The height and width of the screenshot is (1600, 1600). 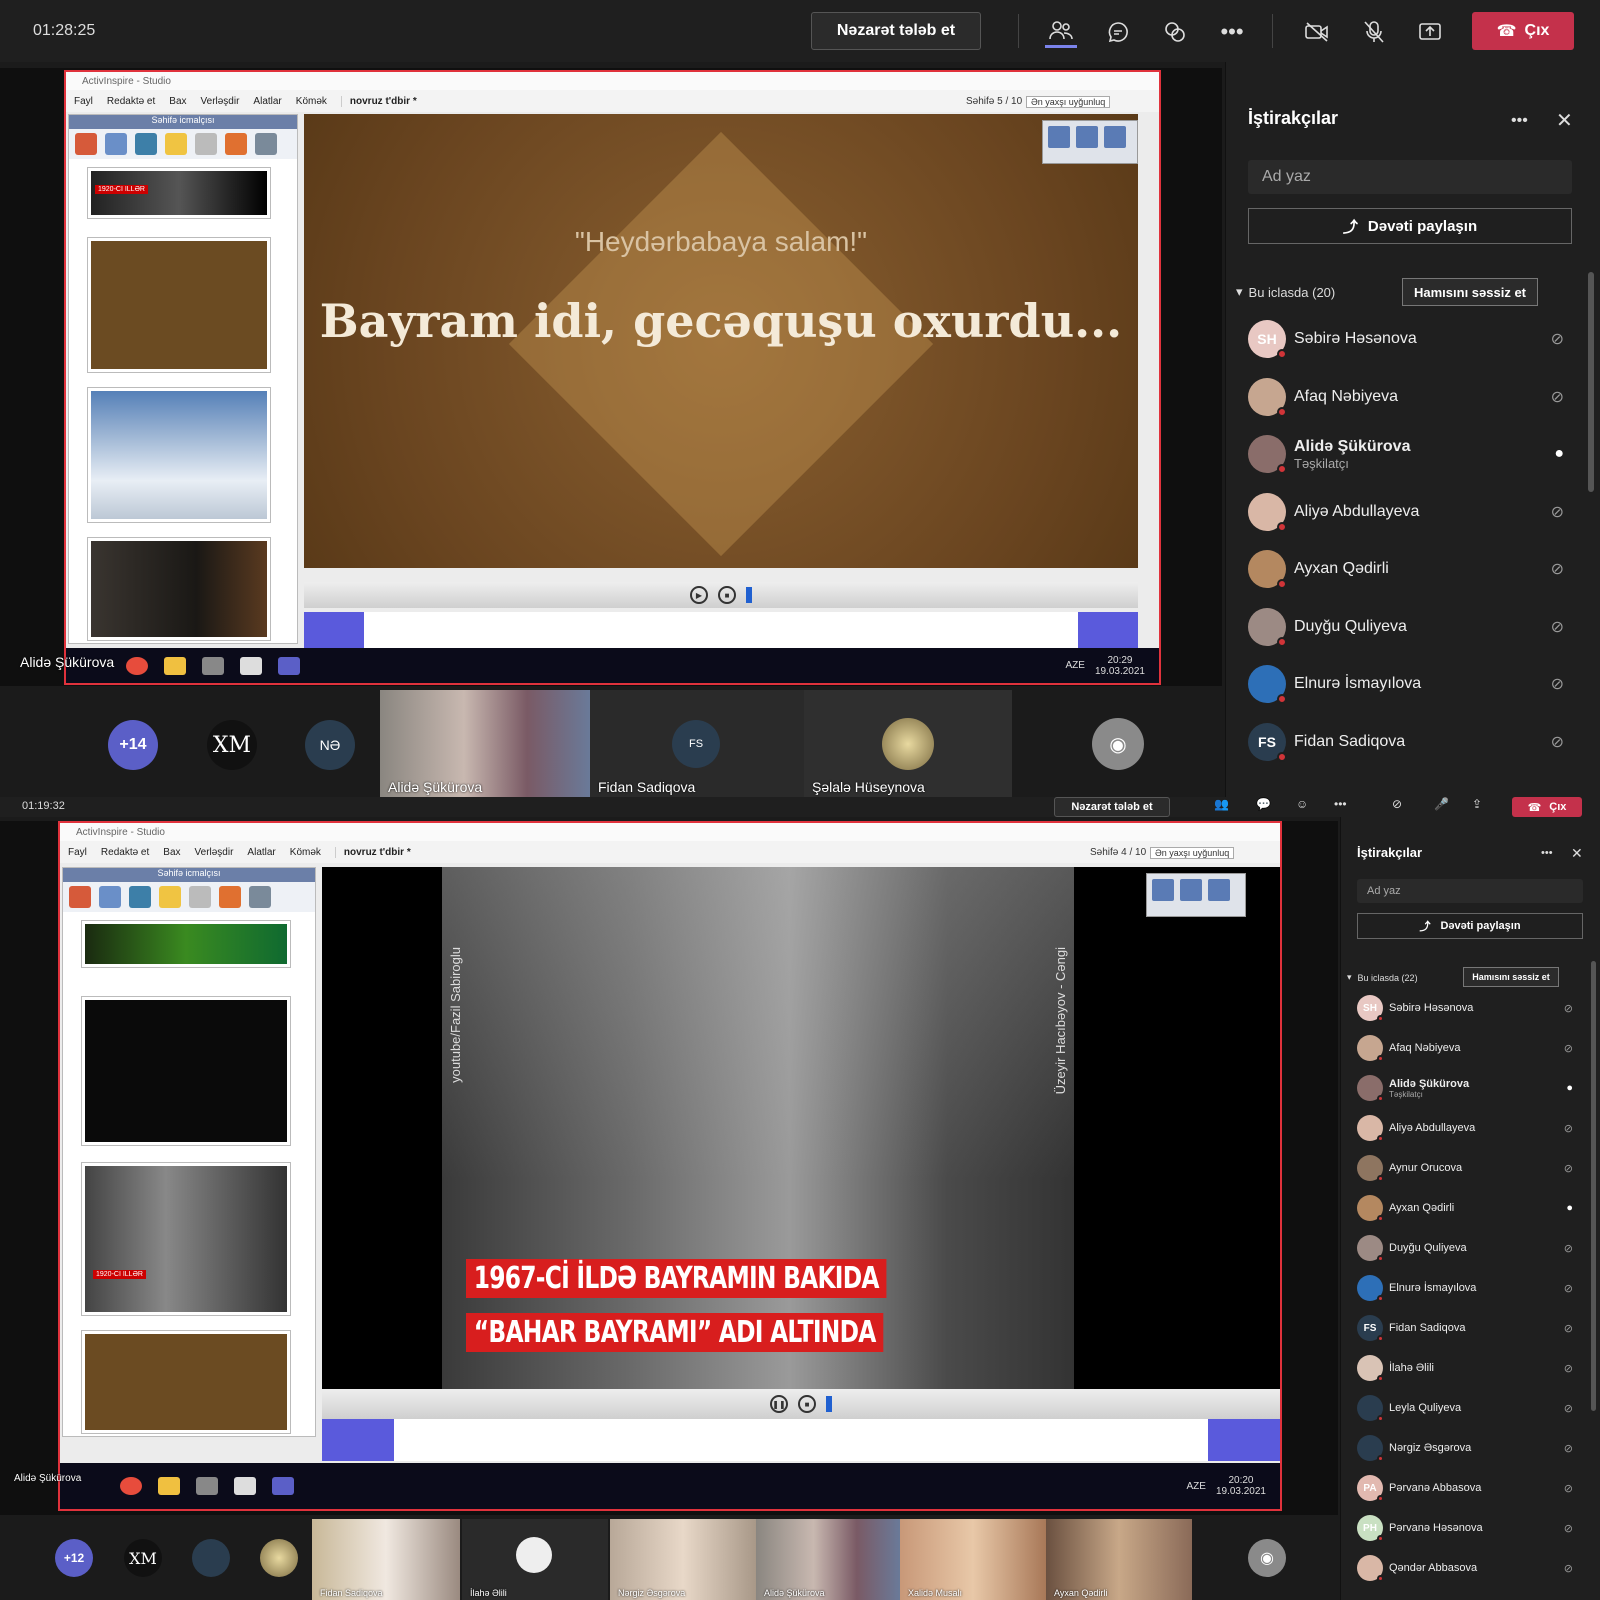 What do you see at coordinates (1406, 742) in the screenshot?
I see `participant-row: FS Fidan Sadiqova ⊘` at bounding box center [1406, 742].